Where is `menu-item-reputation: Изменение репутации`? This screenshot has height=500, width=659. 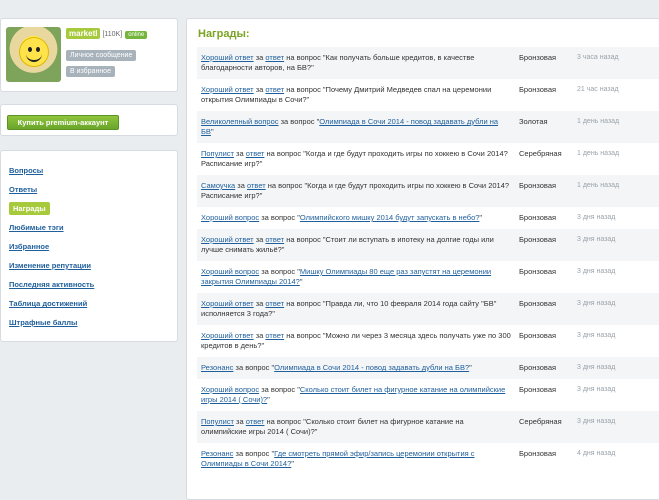 menu-item-reputation: Изменение репутации is located at coordinates (89, 265).